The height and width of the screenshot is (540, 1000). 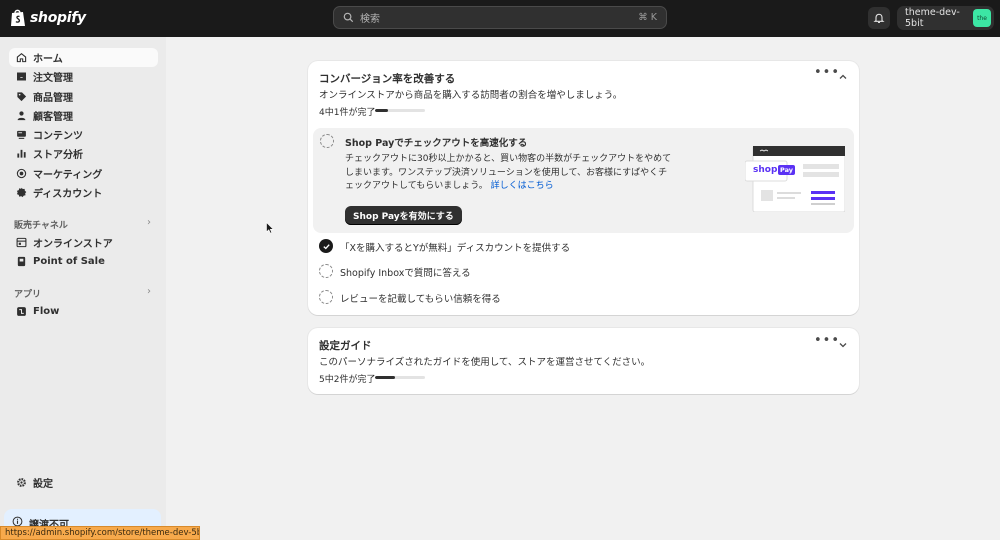 What do you see at coordinates (53, 117) in the screenshot?
I see `sidebar-item-label: 顧客管理` at bounding box center [53, 117].